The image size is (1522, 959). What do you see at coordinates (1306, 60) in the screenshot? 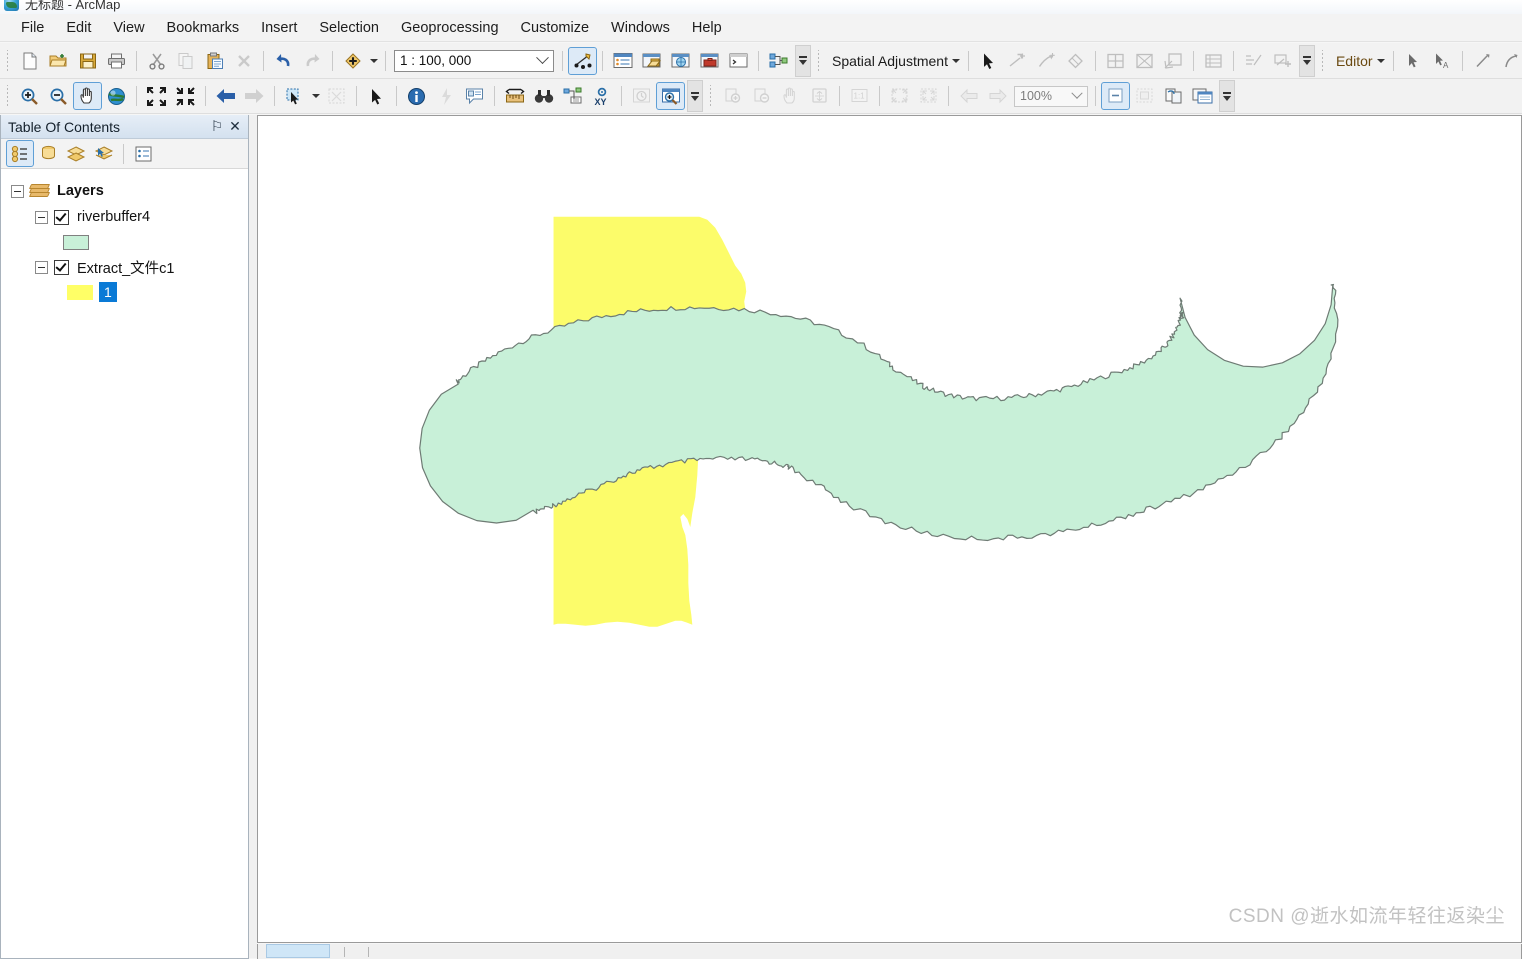
I see `spatial-adjustment-overflow` at bounding box center [1306, 60].